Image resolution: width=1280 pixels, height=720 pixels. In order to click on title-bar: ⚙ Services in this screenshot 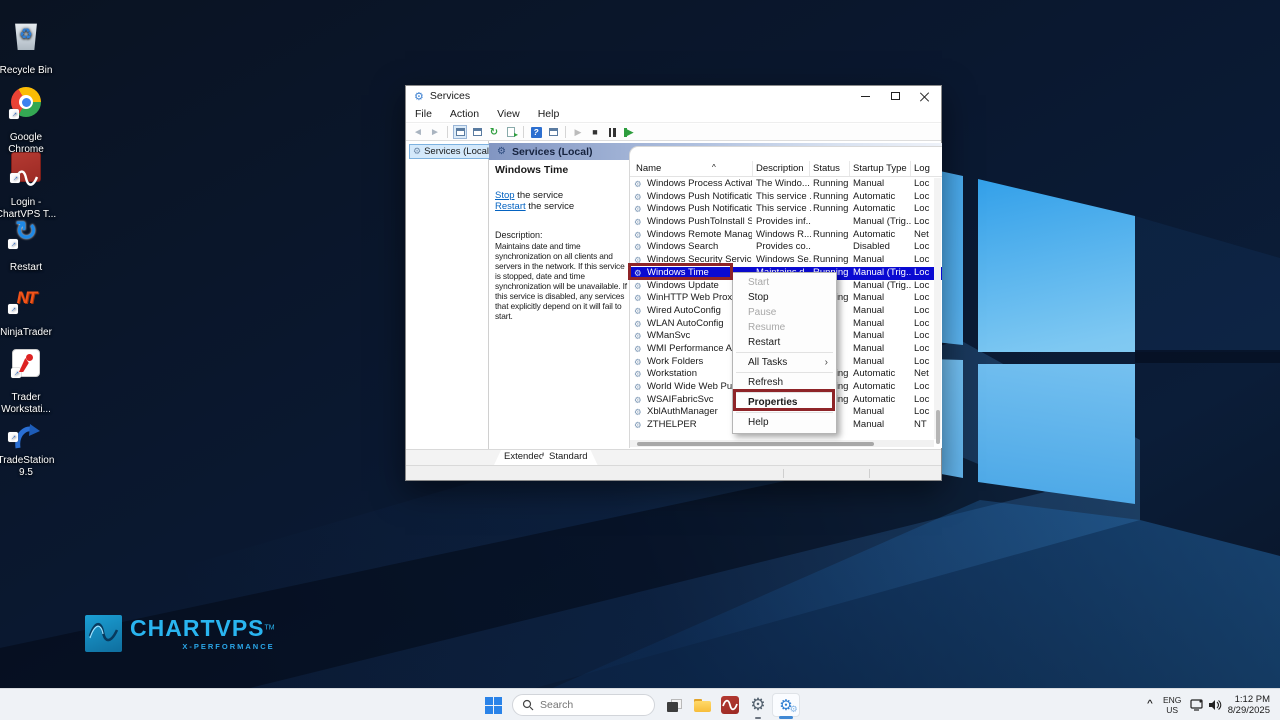, I will do `click(673, 96)`.